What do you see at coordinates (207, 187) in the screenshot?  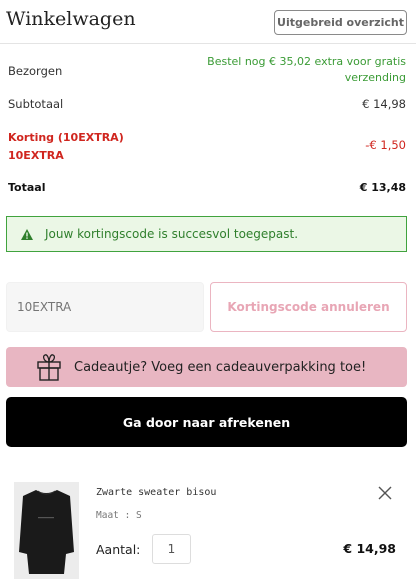 I see `total-row: Totaal € 13,48` at bounding box center [207, 187].